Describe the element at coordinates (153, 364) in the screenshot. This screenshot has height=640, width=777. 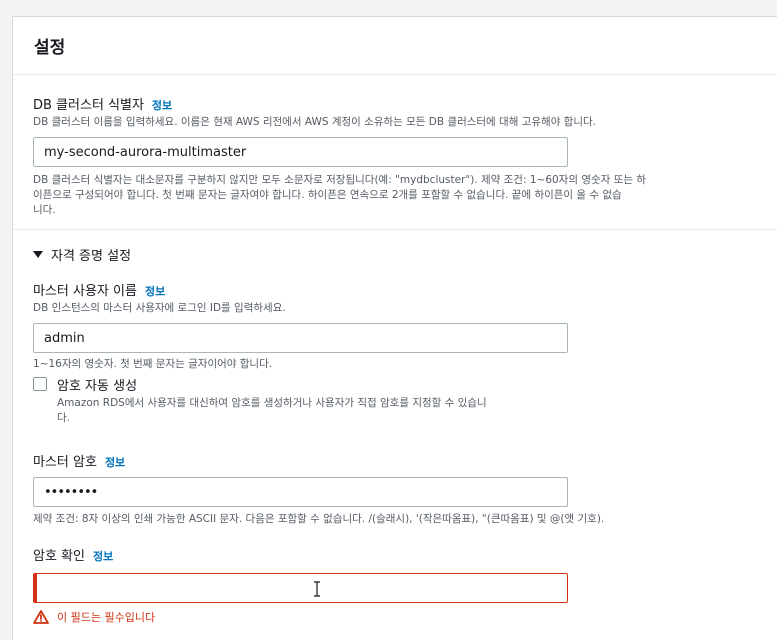
I see `master-username-constraint: 1~16자의 영숫자. 첫 번째 문자는 글자이어야 합니다.` at that location.